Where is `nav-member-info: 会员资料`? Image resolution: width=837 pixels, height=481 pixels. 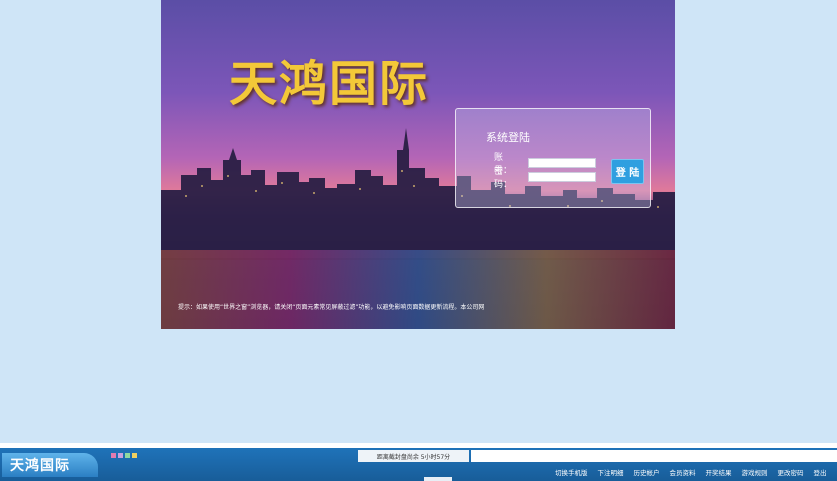
nav-member-info: 会员资料 is located at coordinates (683, 473).